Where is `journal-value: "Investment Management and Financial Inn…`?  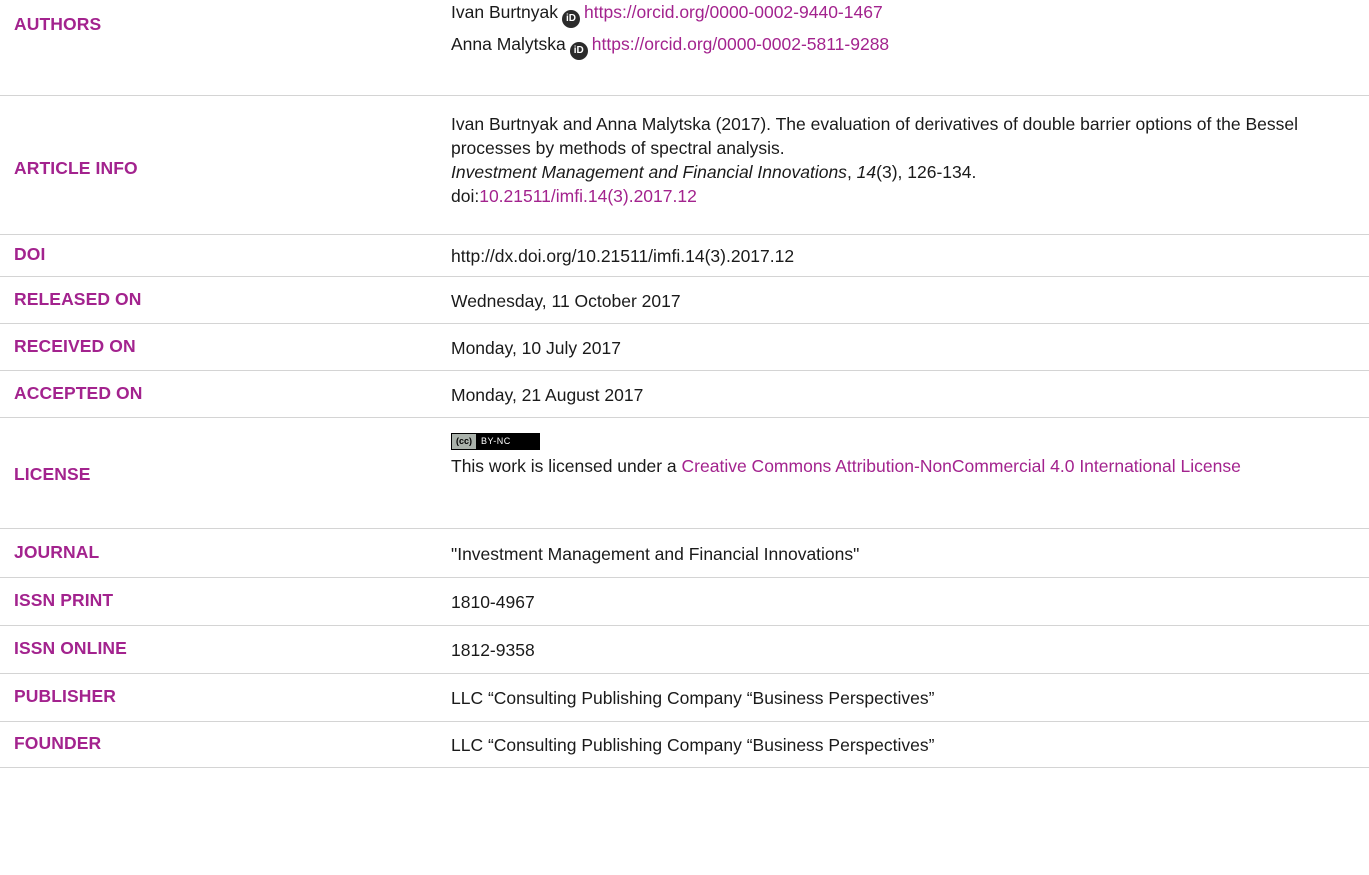
journal-value: "Investment Management and Financial Inn… is located at coordinates (655, 554).